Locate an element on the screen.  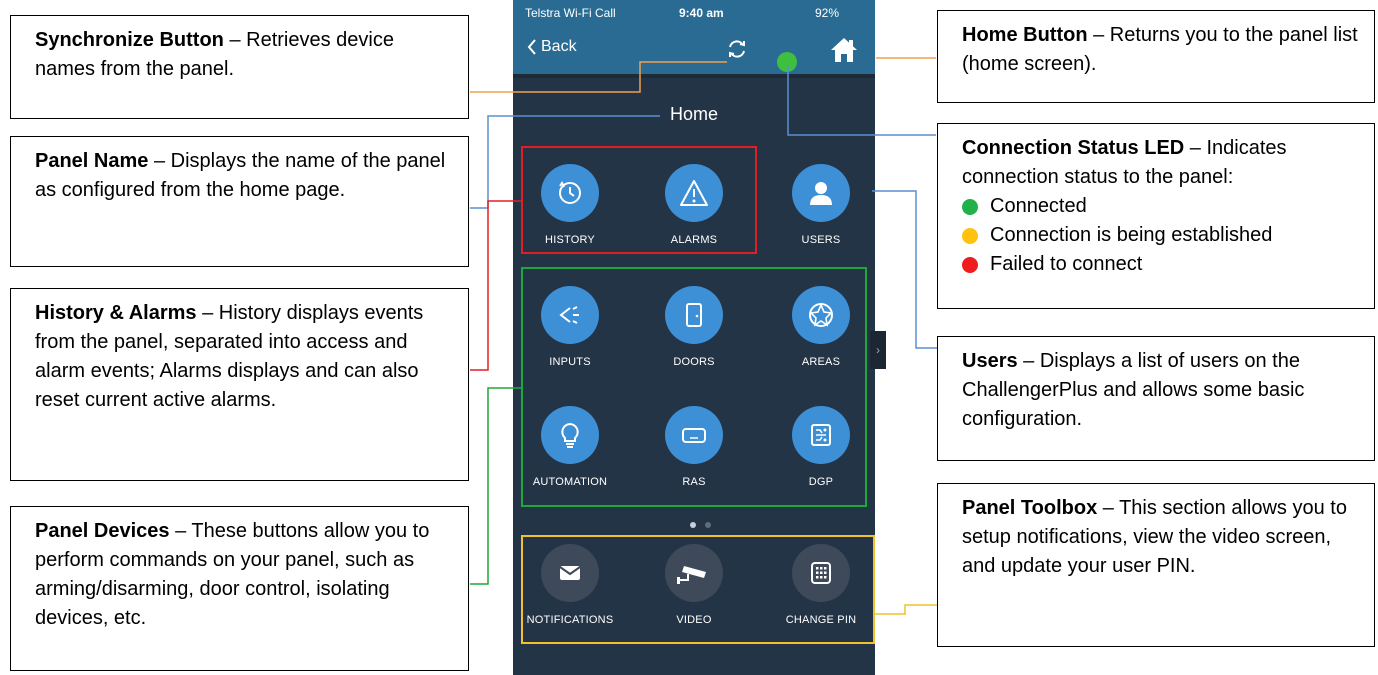
status-connected: Connected is located at coordinates (1161, 206).